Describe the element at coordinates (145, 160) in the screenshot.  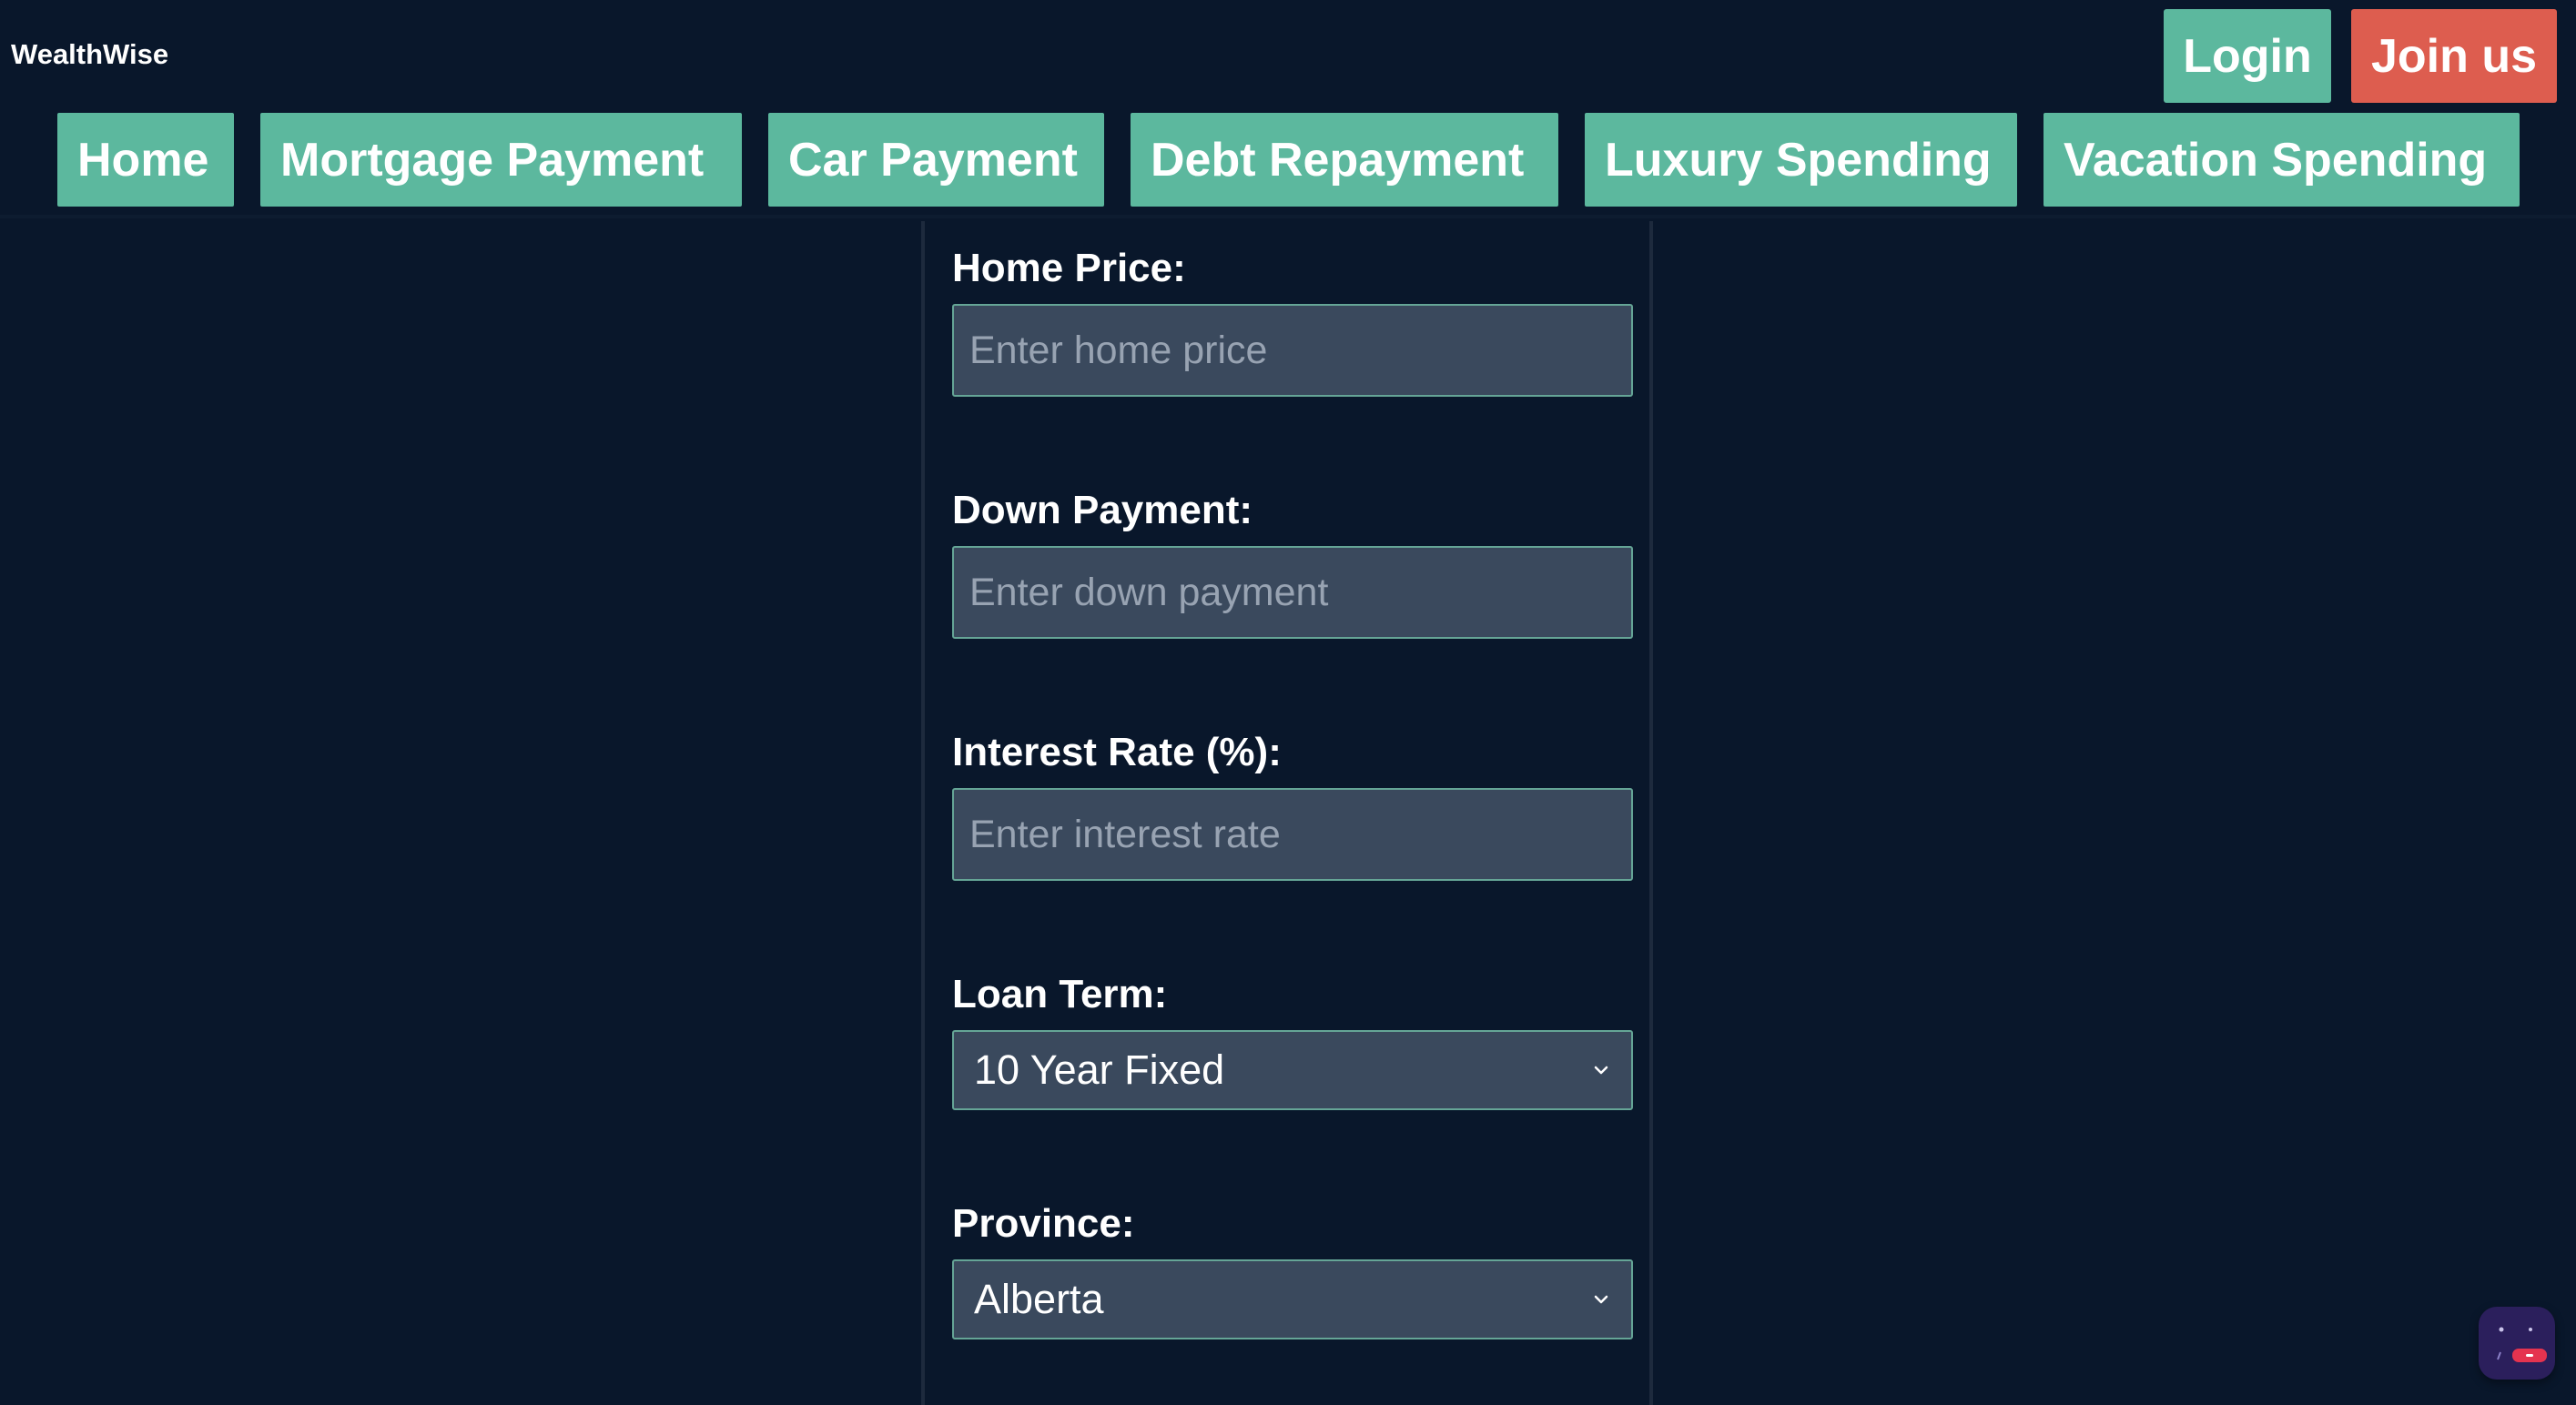
I see `nav-item-home: Home` at that location.